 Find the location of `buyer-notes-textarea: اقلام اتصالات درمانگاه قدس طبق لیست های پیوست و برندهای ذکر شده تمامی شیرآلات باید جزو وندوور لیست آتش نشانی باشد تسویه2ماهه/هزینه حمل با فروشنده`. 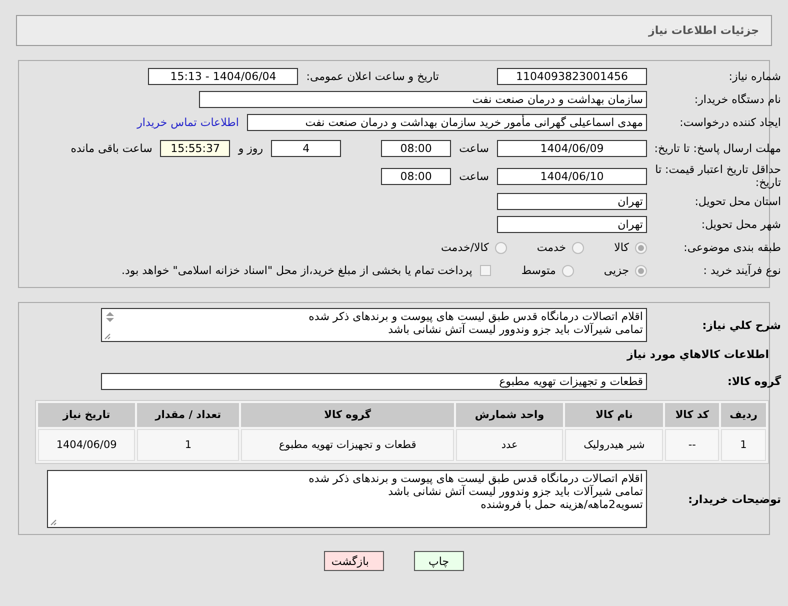

buyer-notes-textarea: اقلام اتصالات درمانگاه قدس طبق لیست های پیوست و برندهای ذکر شده تمامی شیرآلات باید جزو وندوور لیست آتش نشانی باشد تسویه2ماهه/هزینه حمل با فروشنده is located at coordinates (347, 499).